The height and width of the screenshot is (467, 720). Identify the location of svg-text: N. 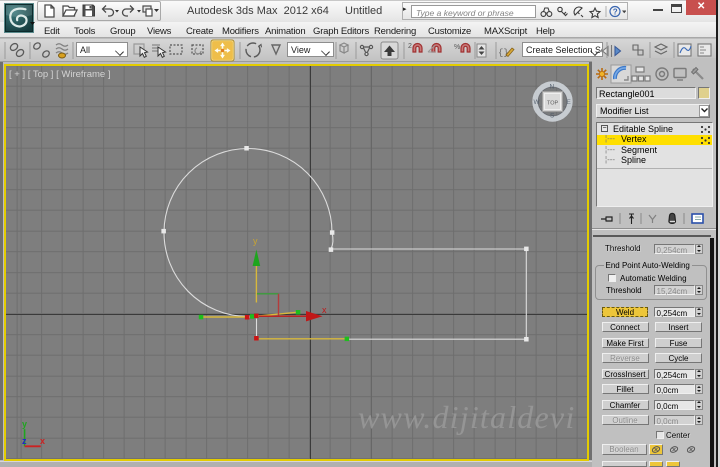
(552, 87).